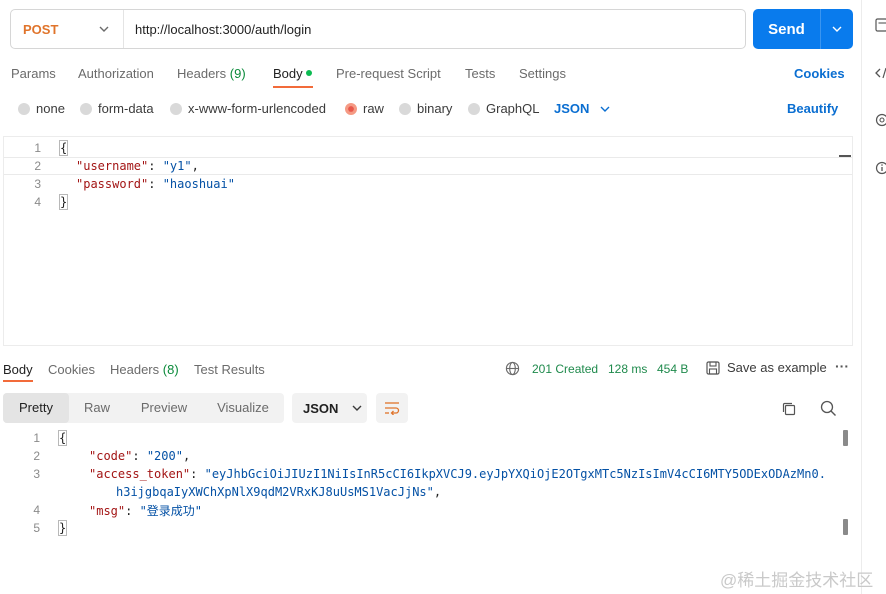  I want to click on line-number: 1, so click(37, 148).